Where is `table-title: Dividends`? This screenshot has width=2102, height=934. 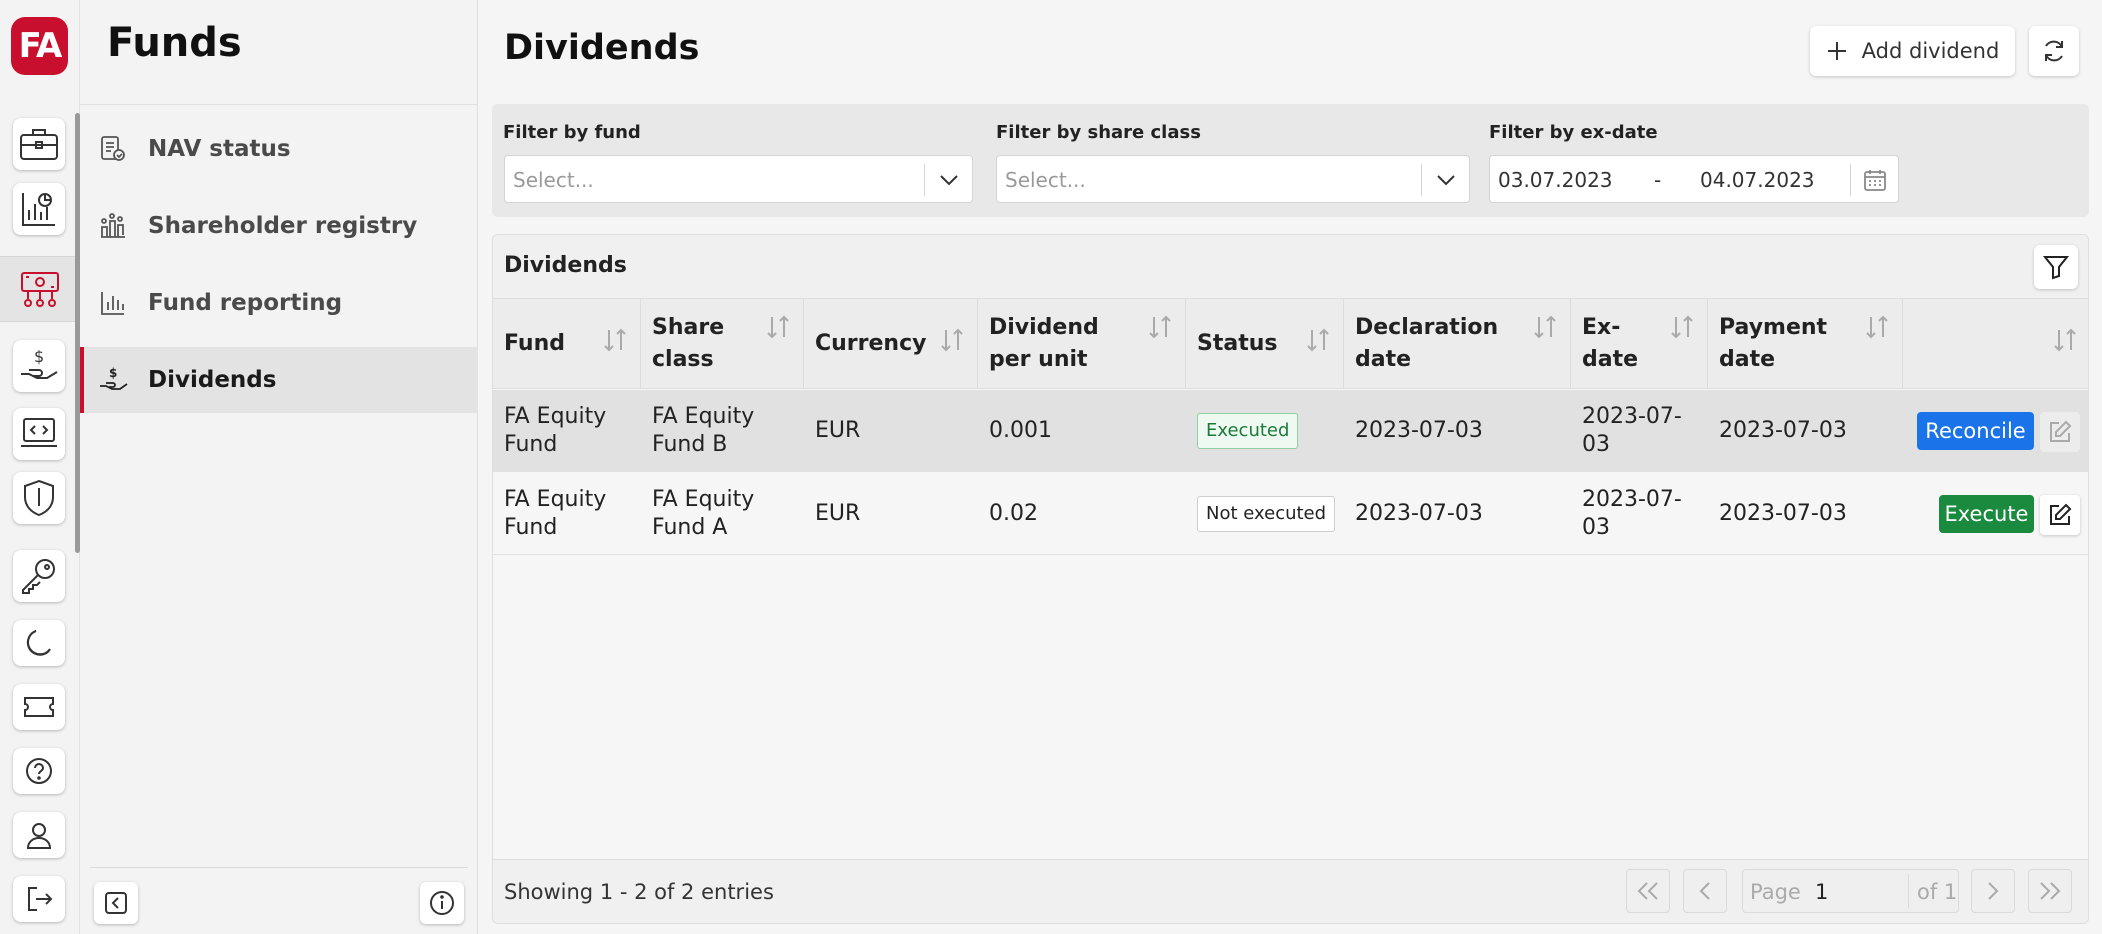
table-title: Dividends is located at coordinates (565, 265).